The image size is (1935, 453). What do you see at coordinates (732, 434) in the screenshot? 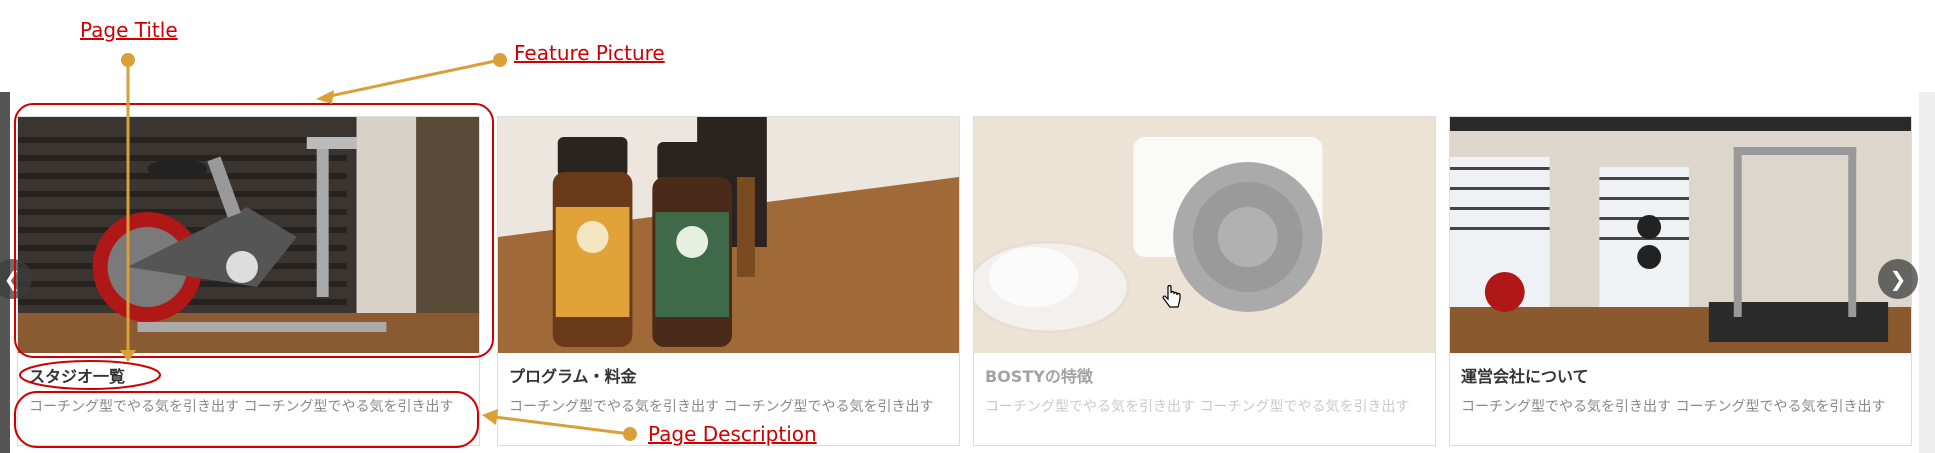
I see `annotation-page-description: Page Description` at bounding box center [732, 434].